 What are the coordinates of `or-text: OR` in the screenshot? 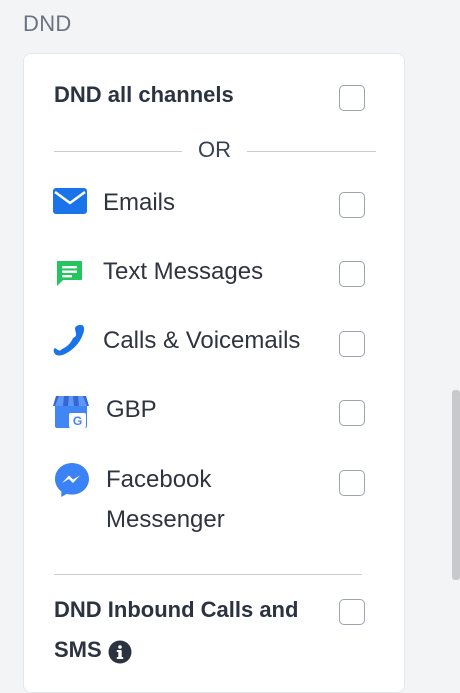 It's located at (214, 149).